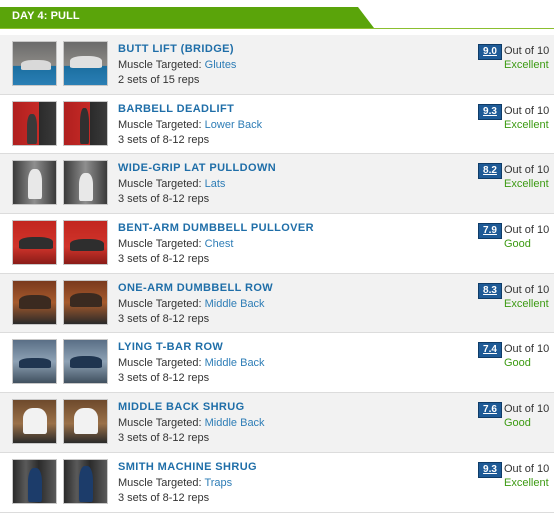 This screenshot has height=516, width=554. Describe the element at coordinates (219, 244) in the screenshot. I see `muscle-link: Chest` at that location.